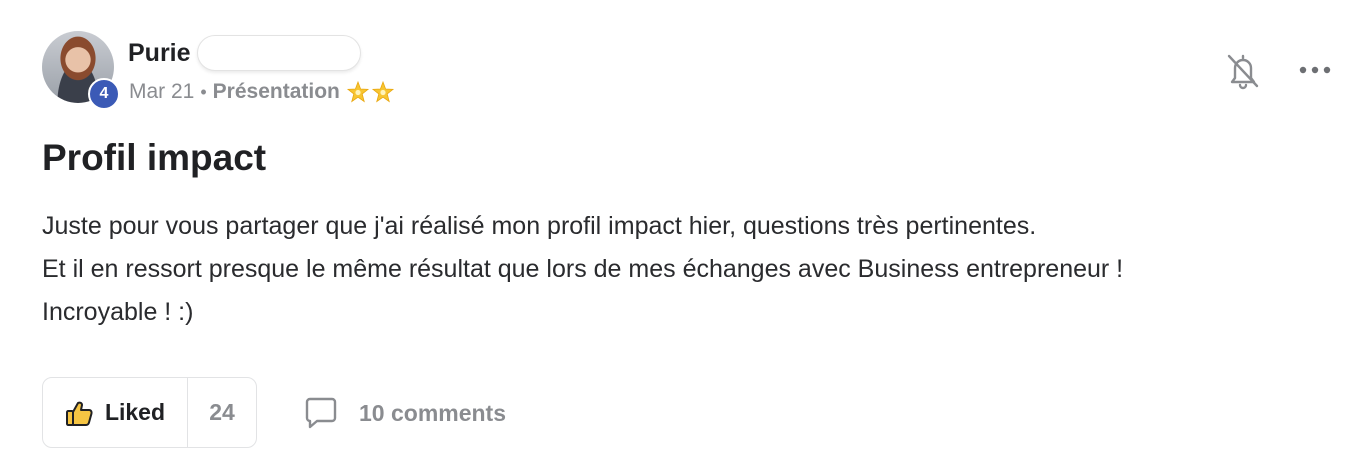 This screenshot has width=1364, height=474. I want to click on comment-icon, so click(321, 413).